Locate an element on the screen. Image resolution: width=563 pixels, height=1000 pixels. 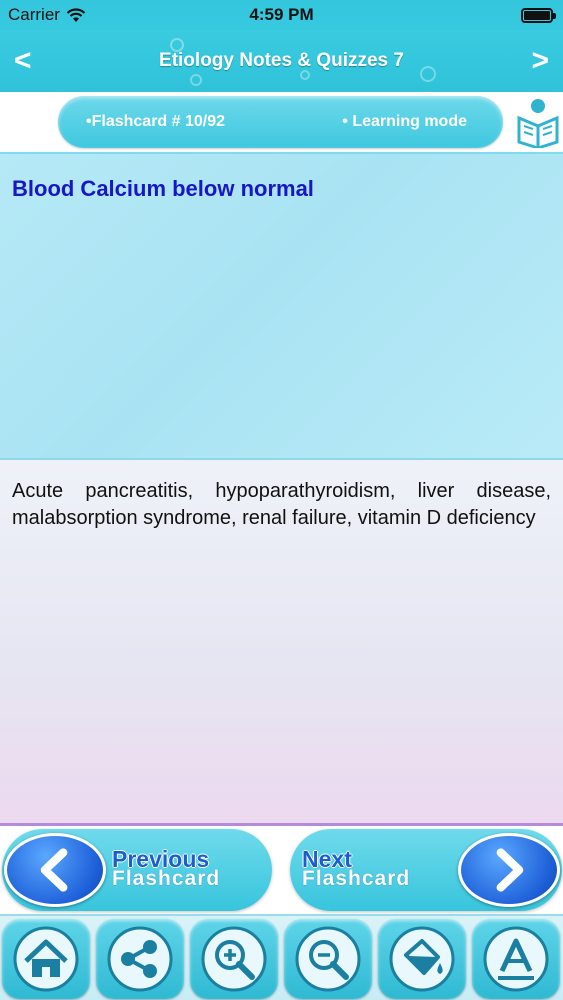
previous-flashcard-label: Previous Flashcard is located at coordinates (166, 868).